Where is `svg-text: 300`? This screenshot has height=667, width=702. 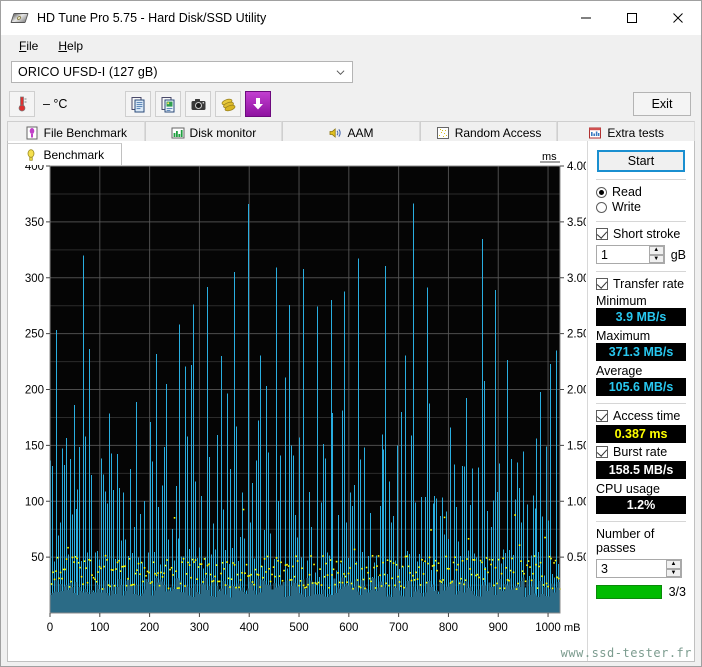 svg-text: 300 is located at coordinates (199, 628).